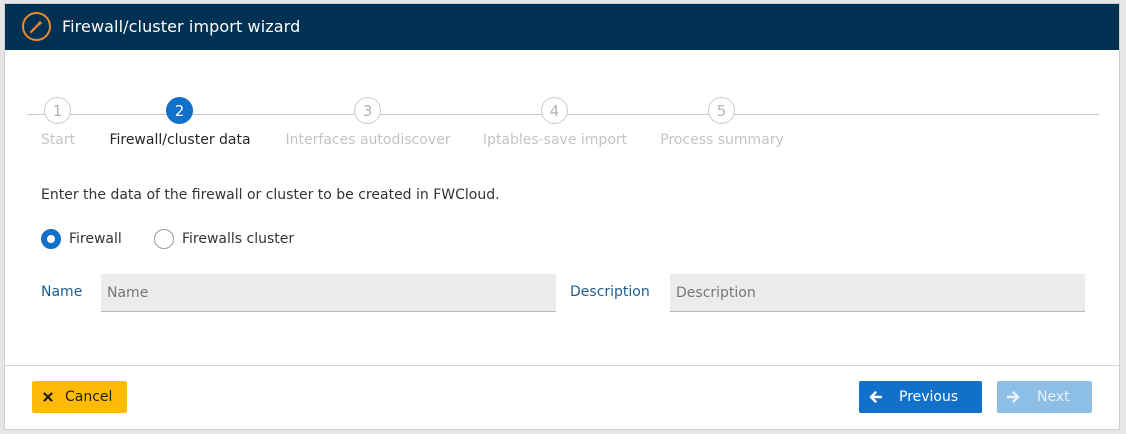 Image resolution: width=1126 pixels, height=434 pixels. Describe the element at coordinates (179, 110) in the screenshot. I see `step-2-number: 2` at that location.